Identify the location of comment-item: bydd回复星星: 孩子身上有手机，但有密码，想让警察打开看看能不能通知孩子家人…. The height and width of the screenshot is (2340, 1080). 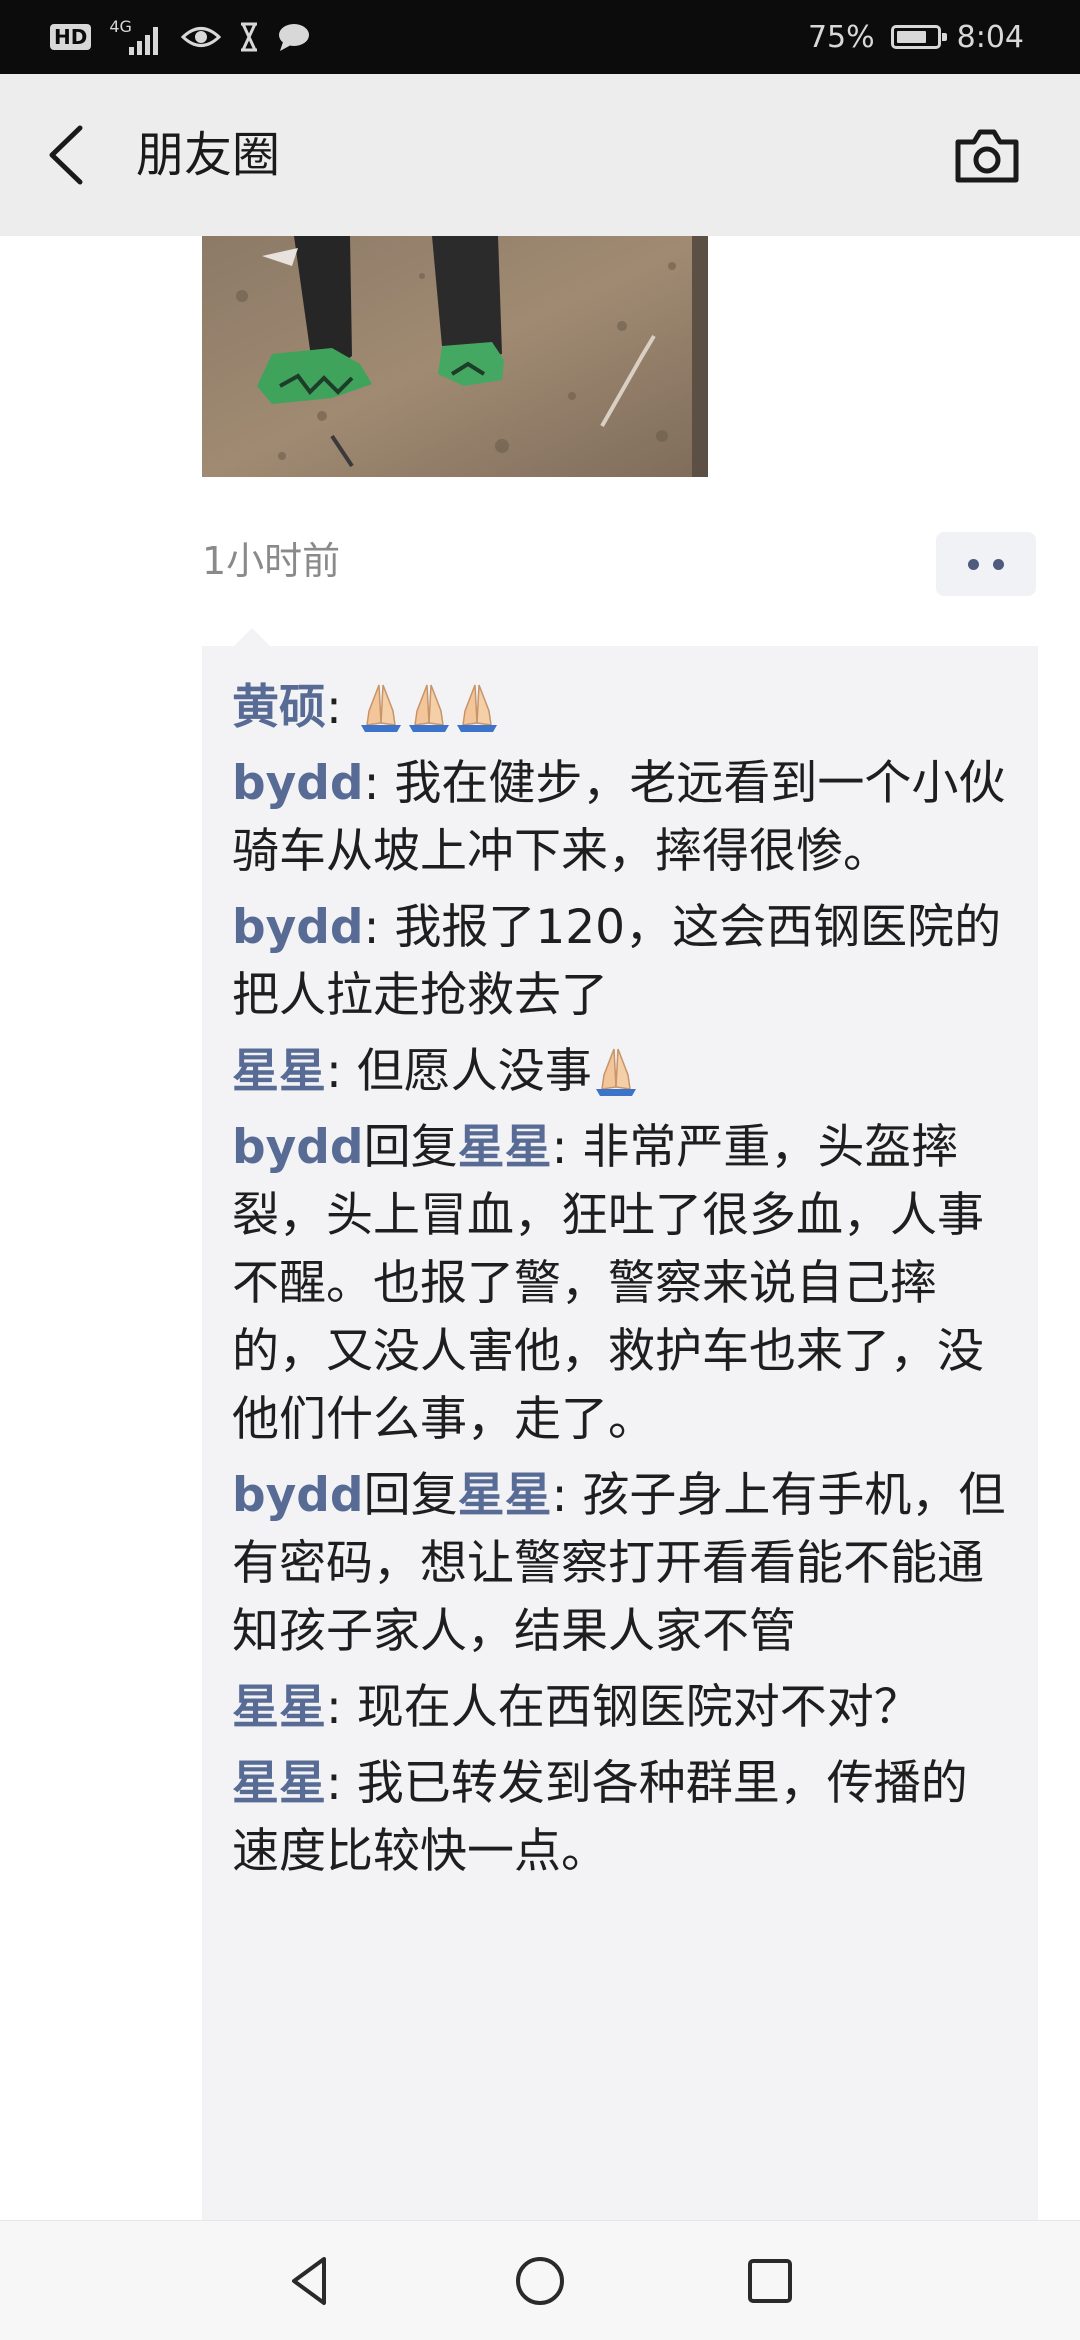
(622, 1564).